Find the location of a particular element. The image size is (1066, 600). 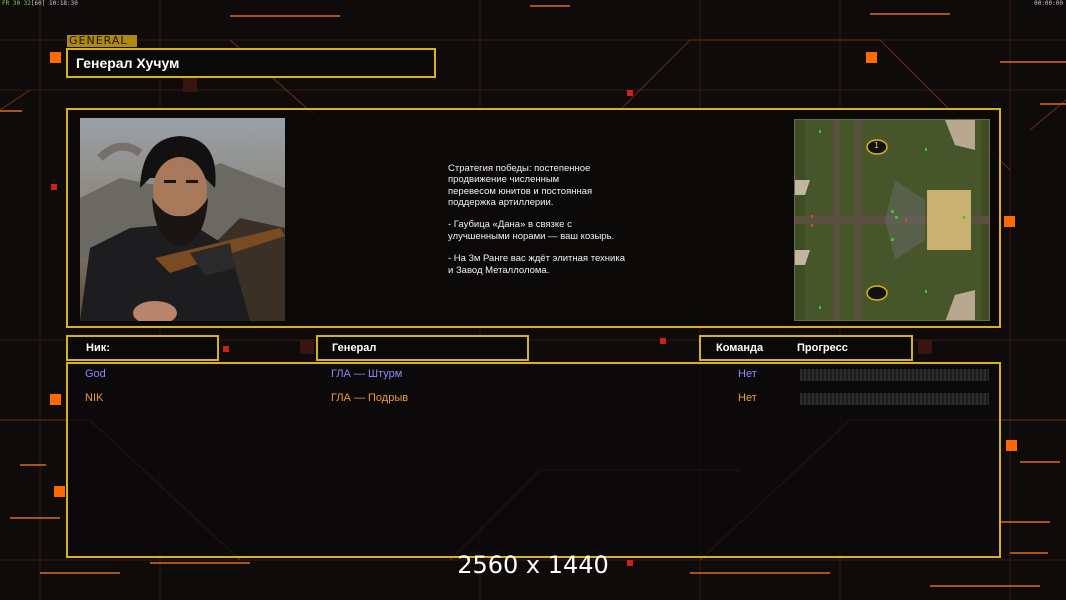

column-general-label: Генерал is located at coordinates (354, 348).